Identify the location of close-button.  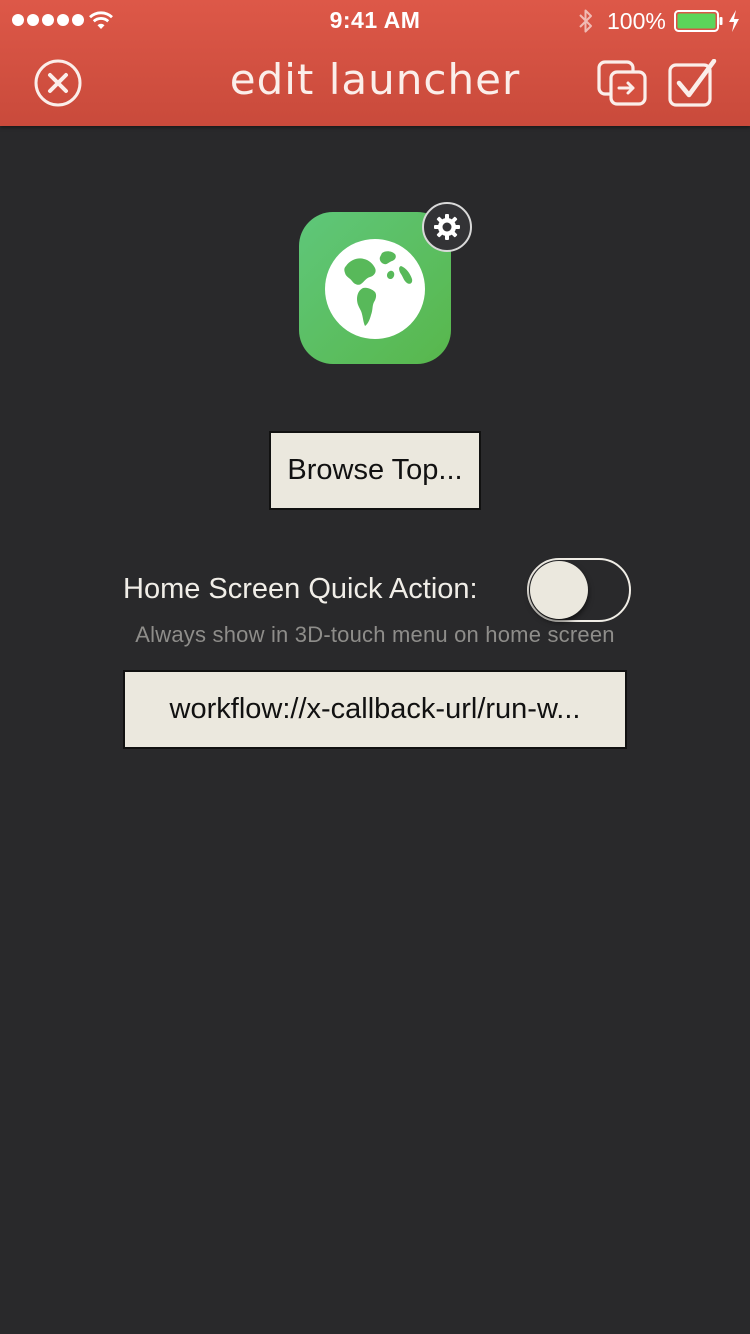
(58, 83).